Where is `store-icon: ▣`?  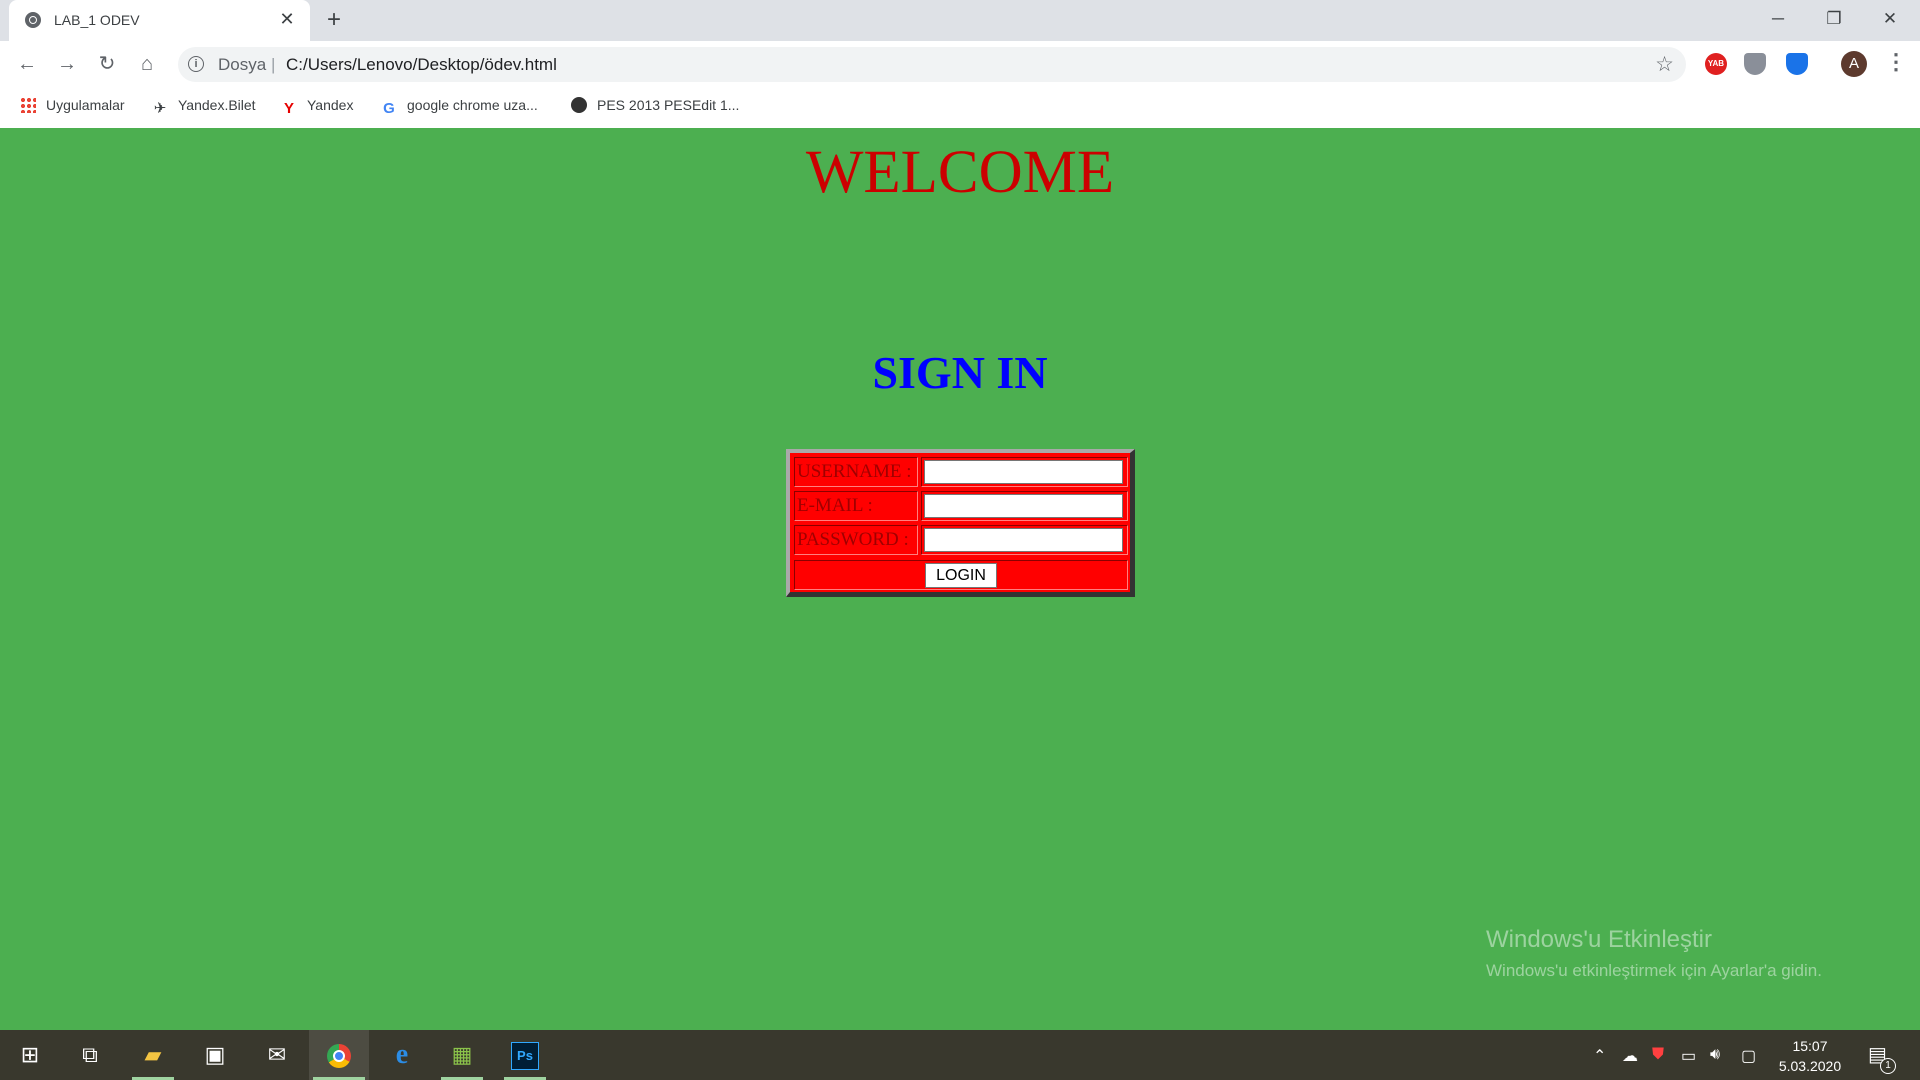 store-icon: ▣ is located at coordinates (215, 1055).